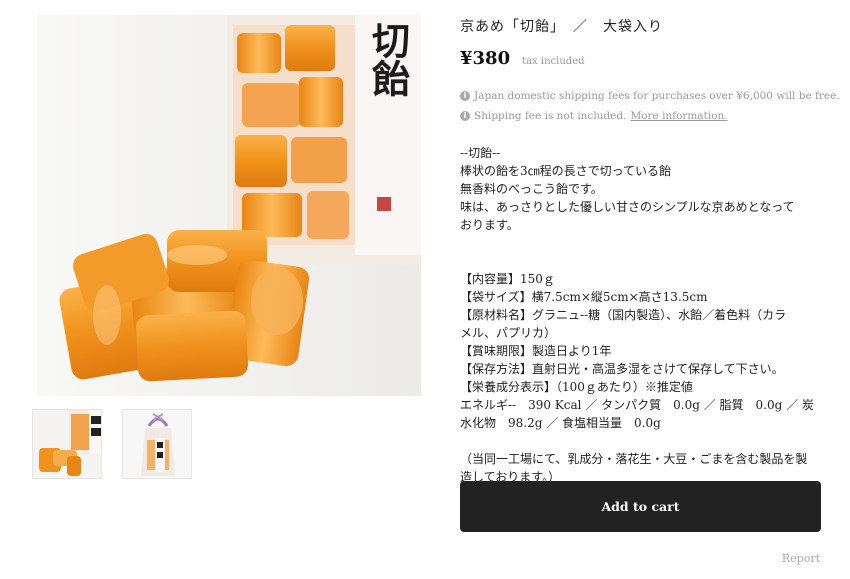 Image resolution: width=850 pixels, height=579 pixels. Describe the element at coordinates (388, 59) in the screenshot. I see `package-label: 切飴` at that location.